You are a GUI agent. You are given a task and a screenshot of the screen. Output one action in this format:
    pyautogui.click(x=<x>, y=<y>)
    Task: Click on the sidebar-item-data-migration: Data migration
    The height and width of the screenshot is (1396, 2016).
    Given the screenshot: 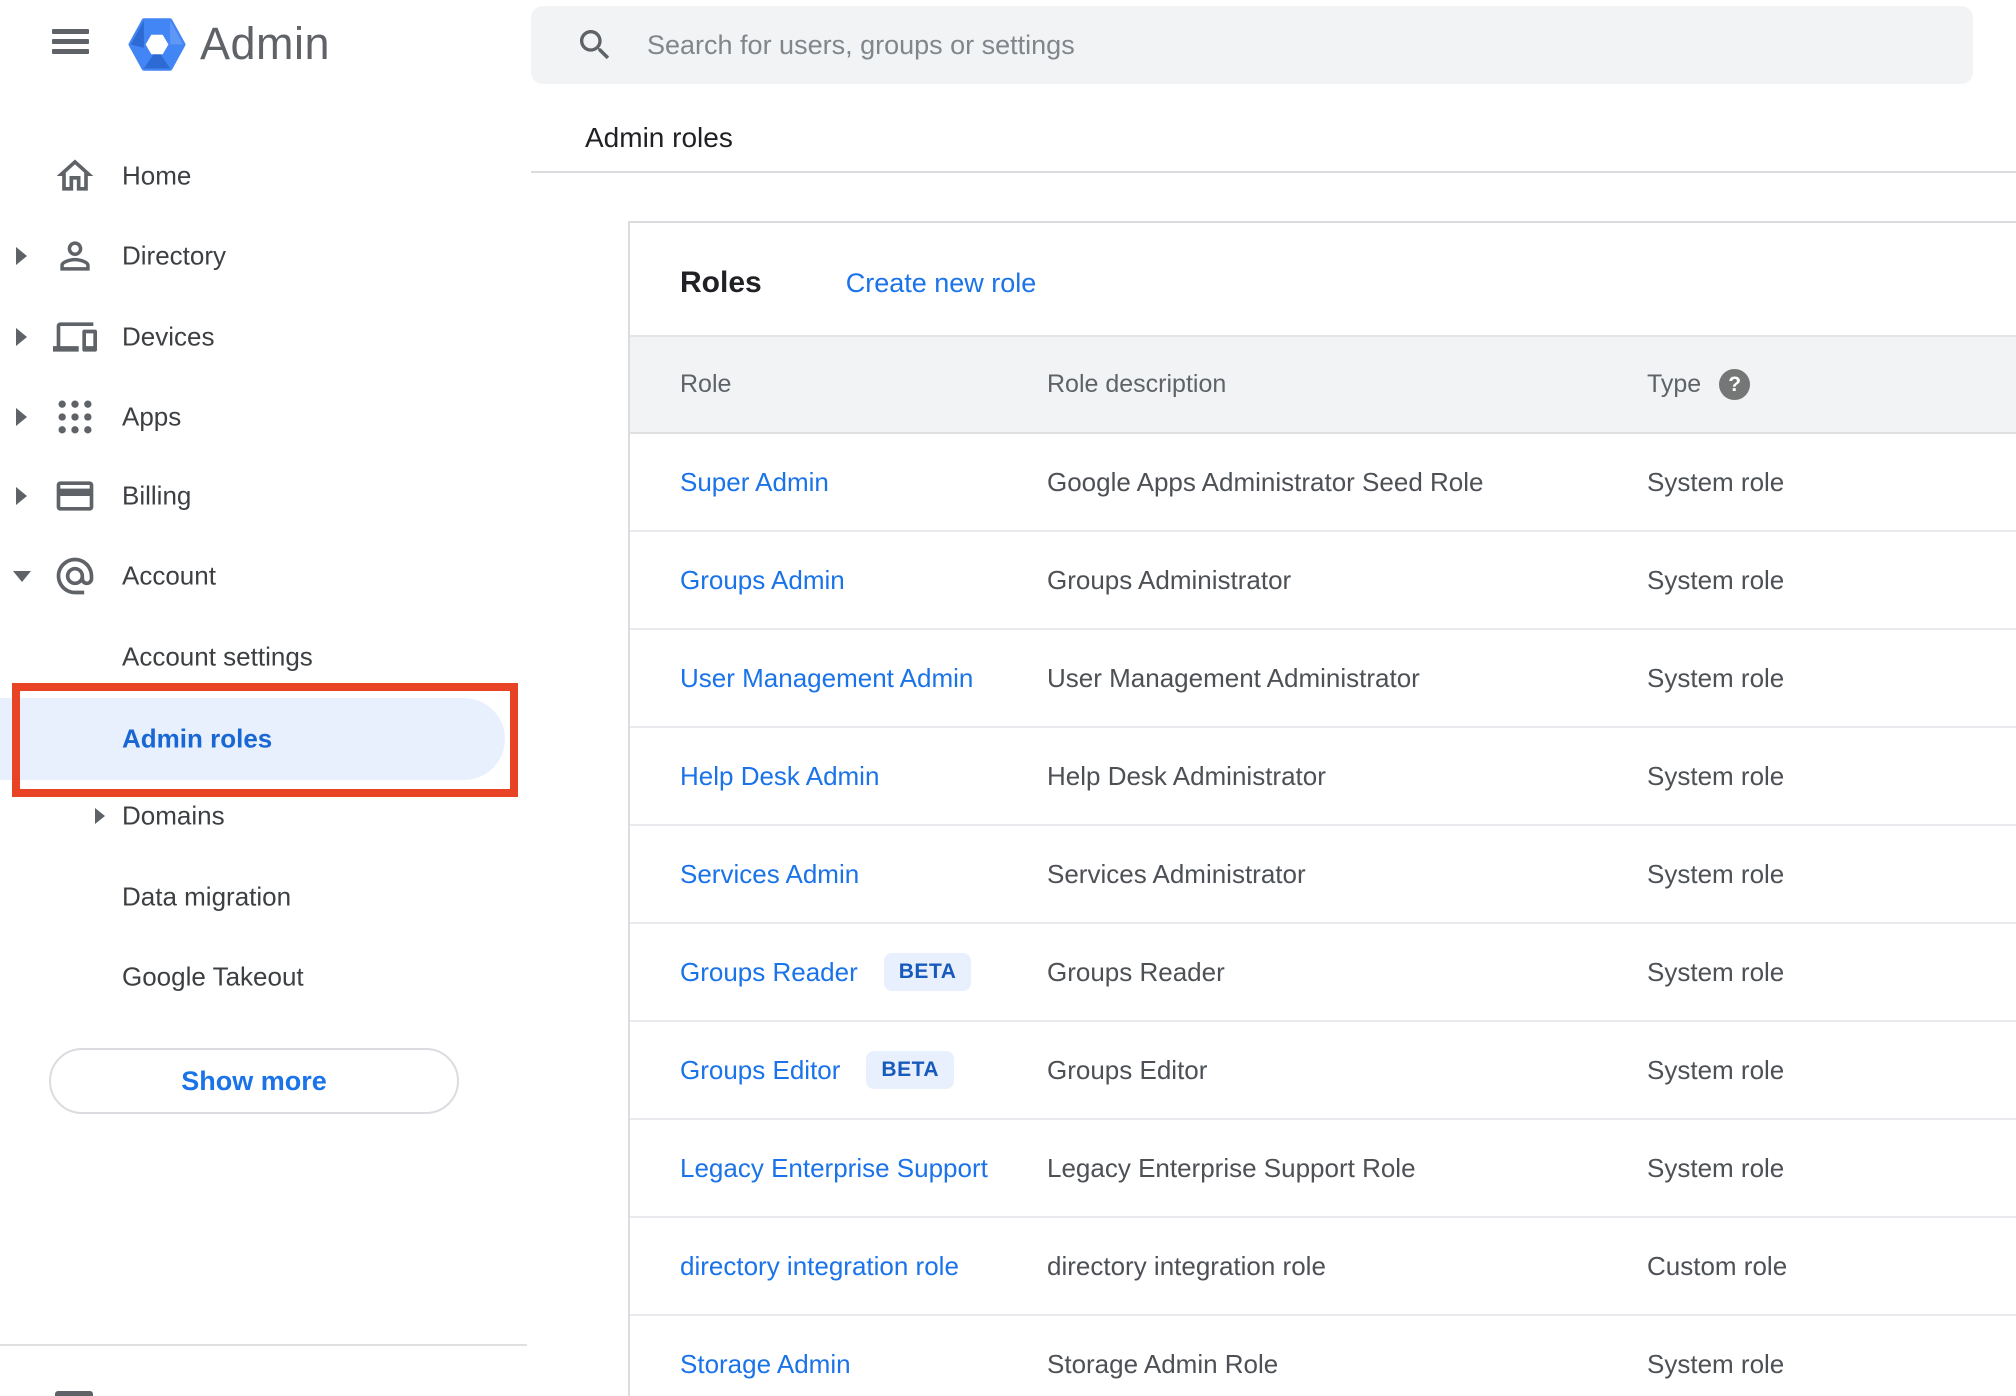 What is the action you would take?
    pyautogui.click(x=263, y=897)
    